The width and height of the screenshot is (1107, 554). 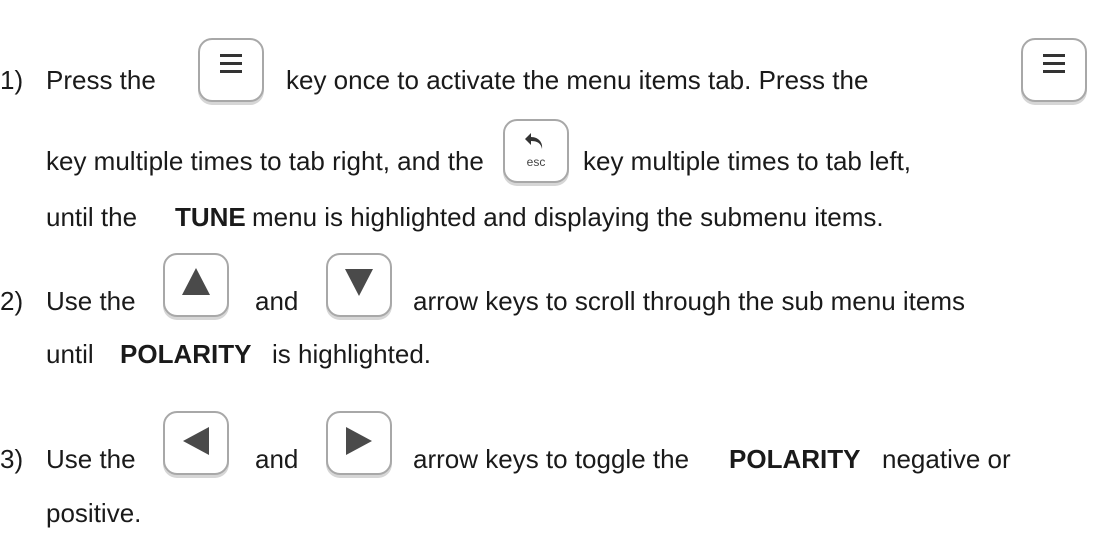 I want to click on step-text: arrow keys to toggle the, so click(x=551, y=459).